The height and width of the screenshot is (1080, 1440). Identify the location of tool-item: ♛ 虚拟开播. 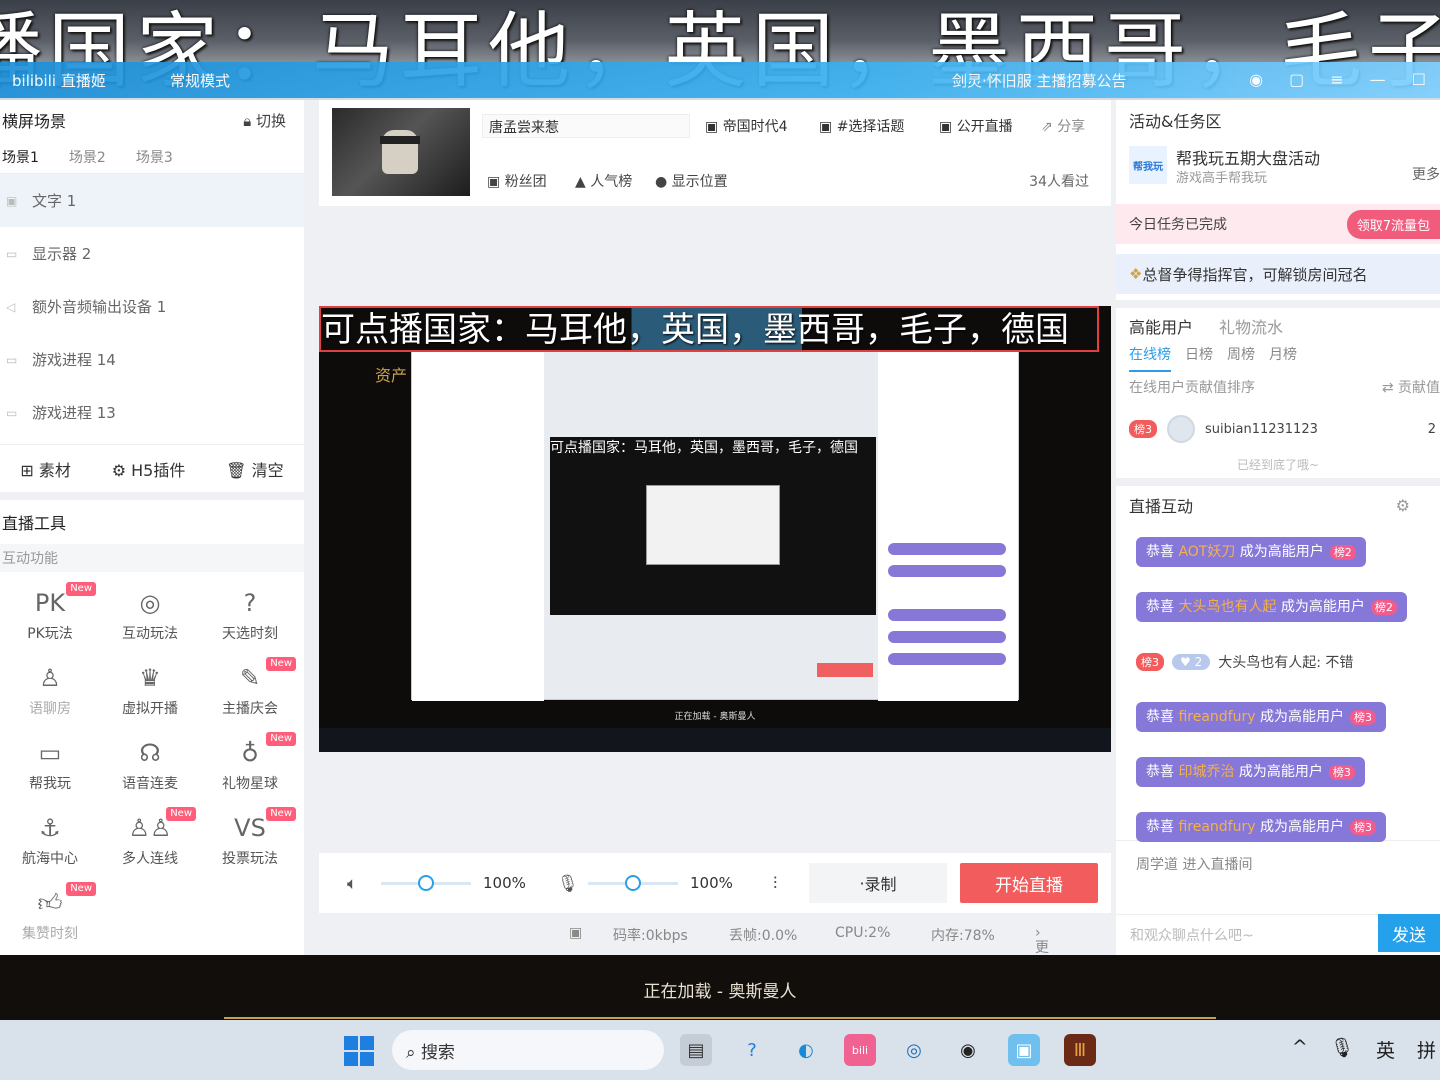
(150, 690).